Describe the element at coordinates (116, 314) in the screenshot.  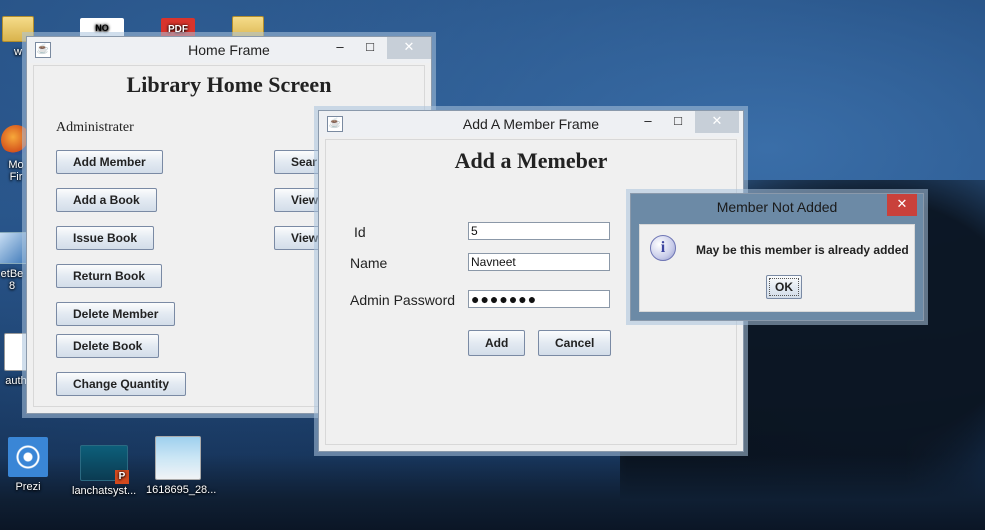
I see `delete-member-button: Delete Member` at that location.